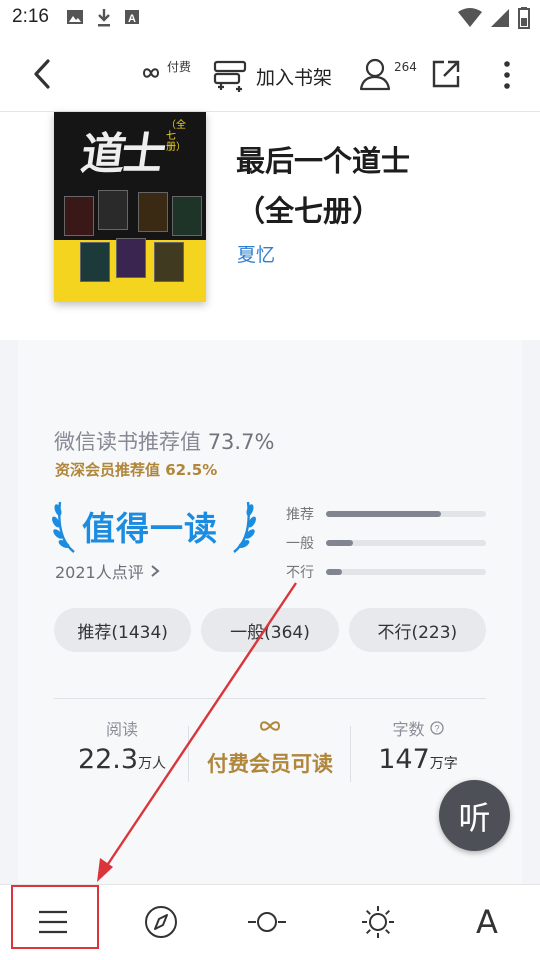  Describe the element at coordinates (230, 76) in the screenshot. I see `bookshelf-add-icon` at that location.